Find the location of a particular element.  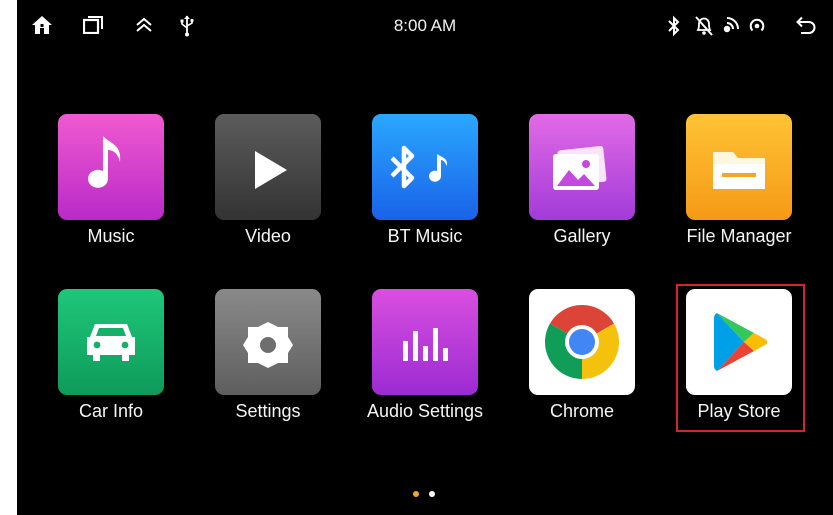

music-note-icon is located at coordinates (104, 162).